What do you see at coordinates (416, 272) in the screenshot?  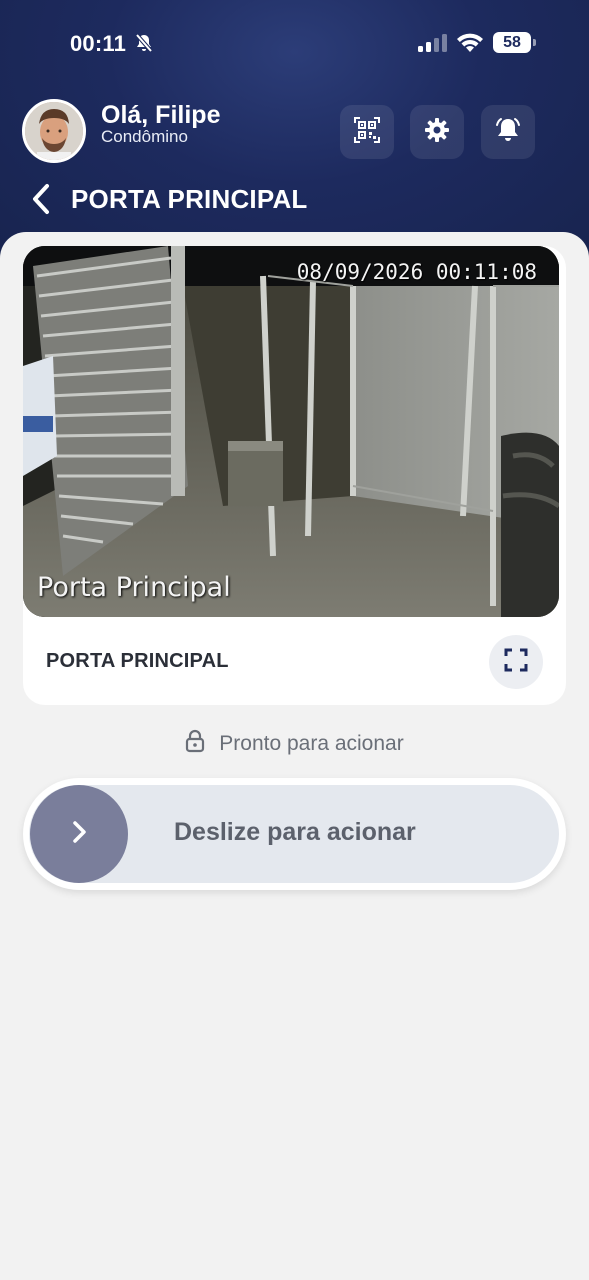 I see `camera-timestamp: 08/09/2026 00:11:08` at bounding box center [416, 272].